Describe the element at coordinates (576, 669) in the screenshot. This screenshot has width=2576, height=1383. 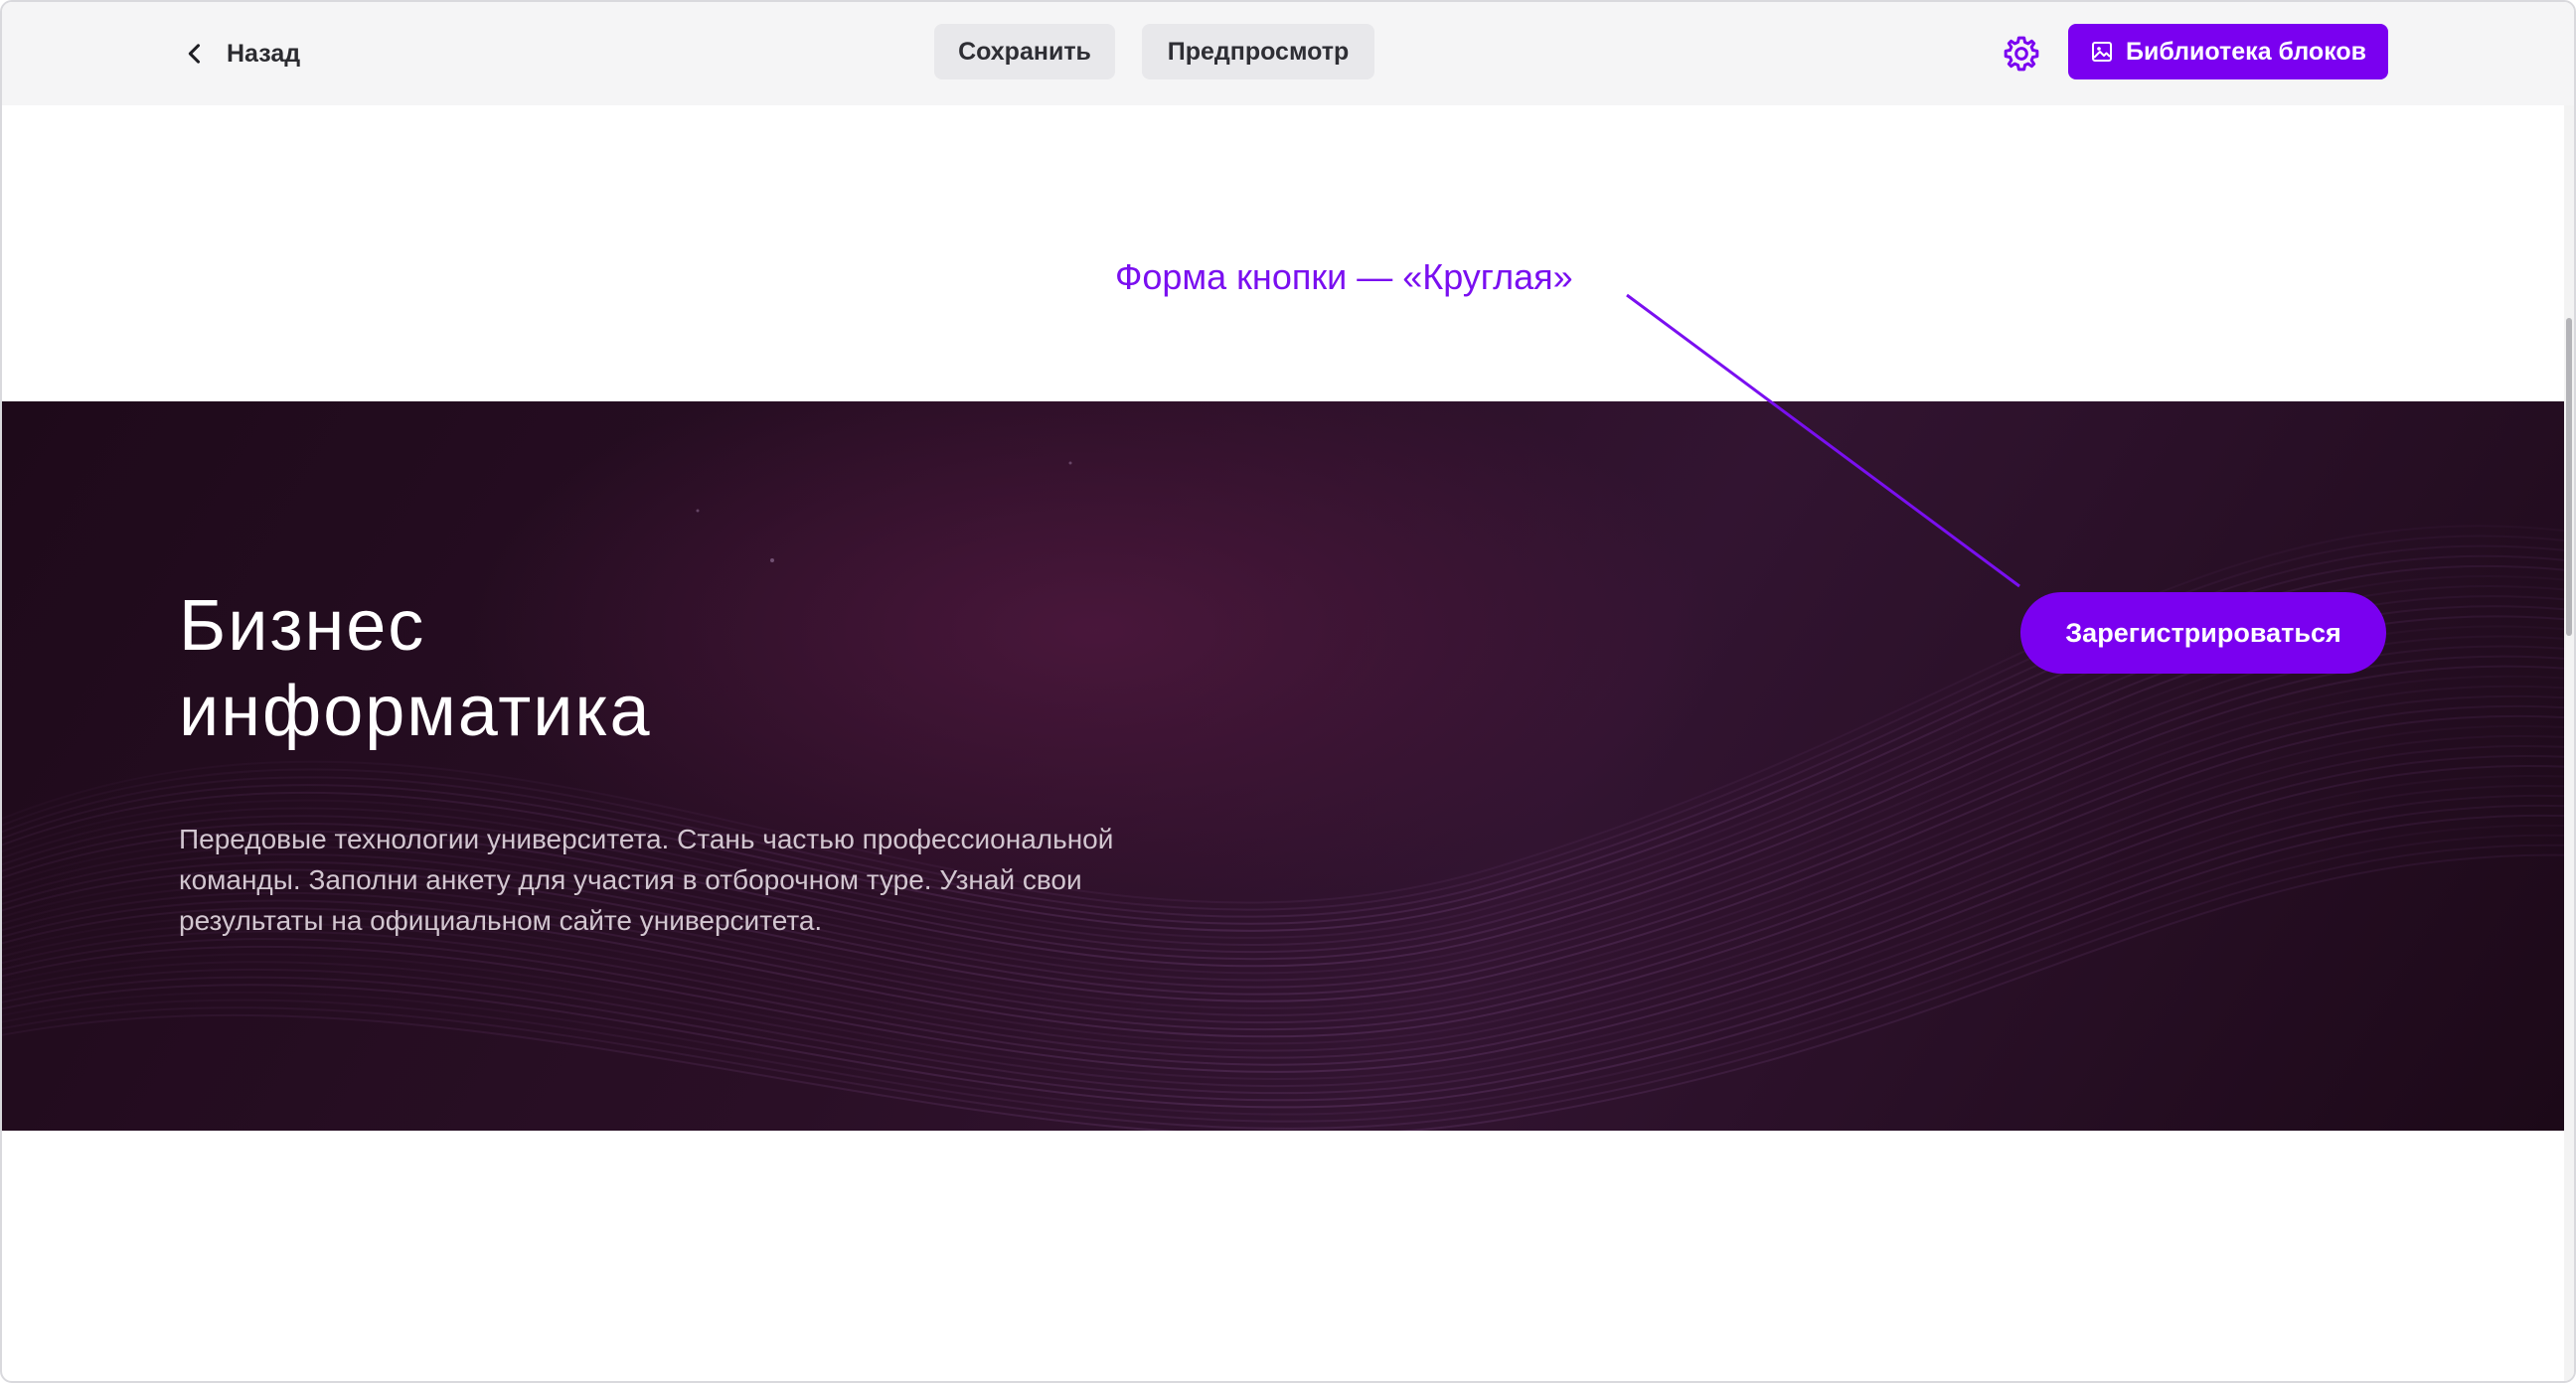
I see `hero-title: Бизнес информатика` at that location.